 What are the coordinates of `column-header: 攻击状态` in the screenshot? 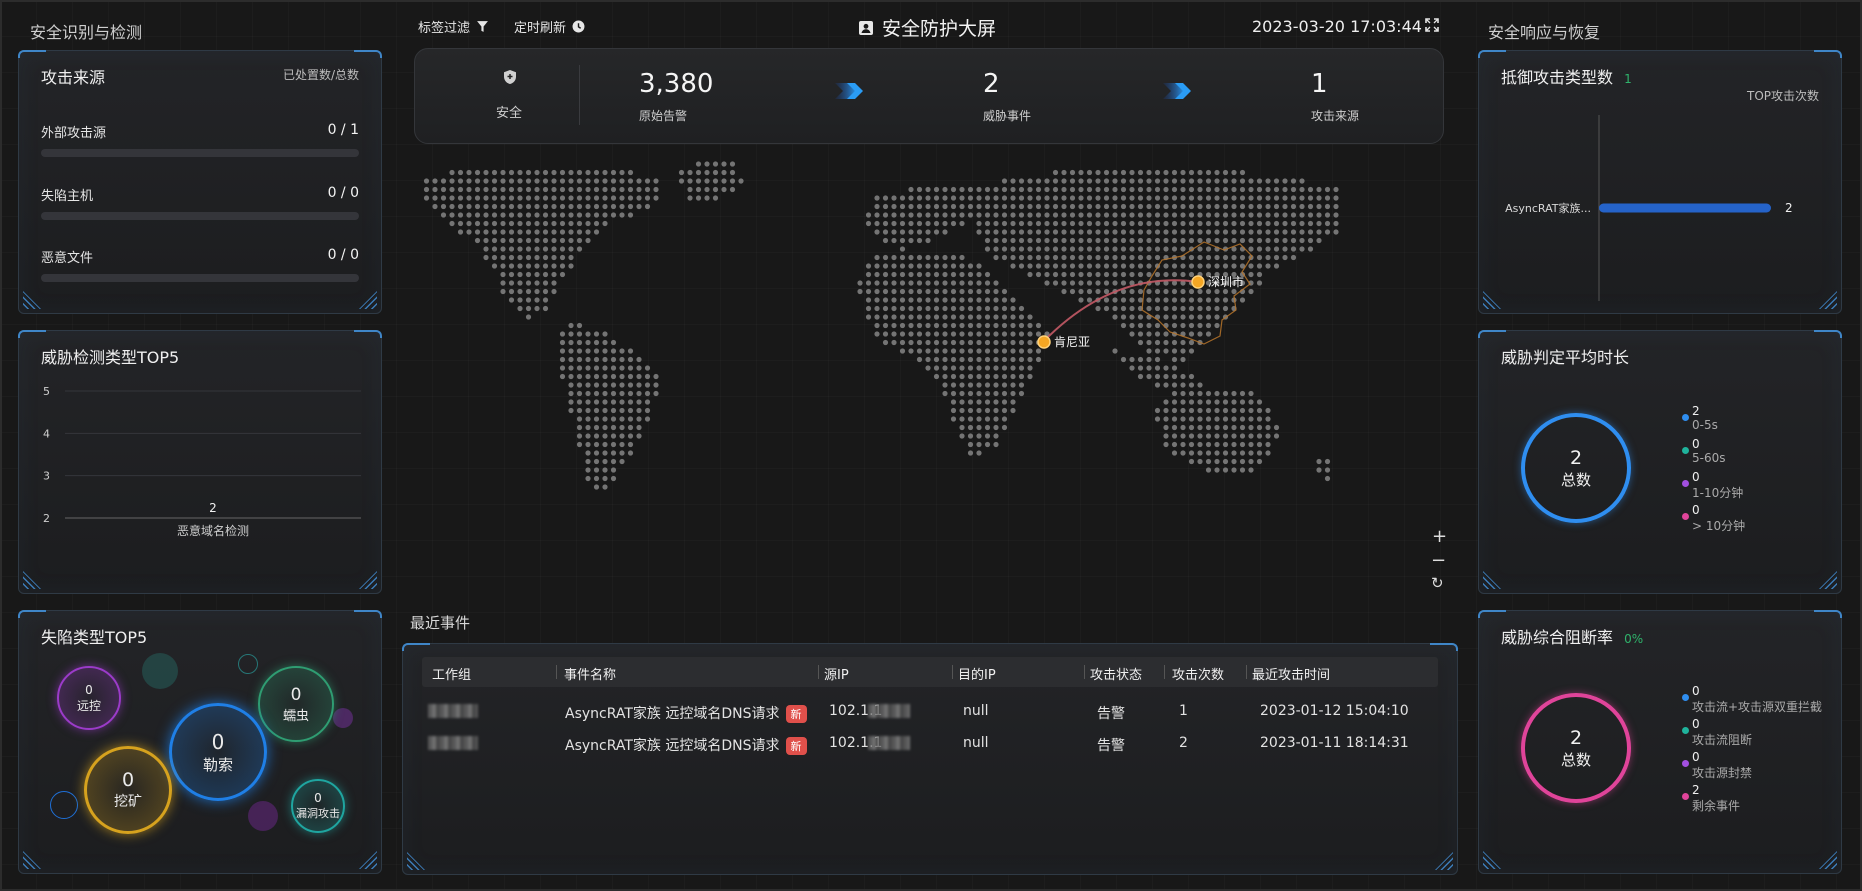 It's located at (1116, 673).